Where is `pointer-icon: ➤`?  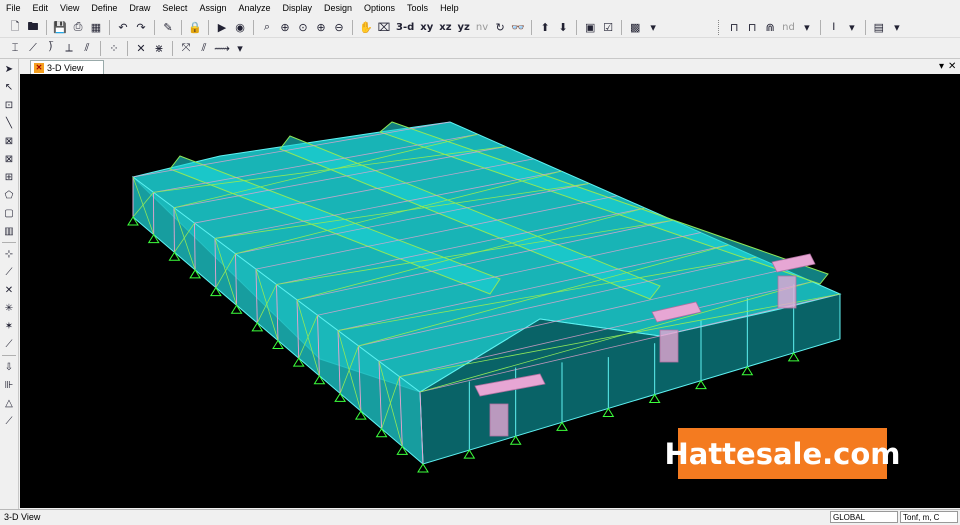 pointer-icon: ➤ is located at coordinates (9, 69).